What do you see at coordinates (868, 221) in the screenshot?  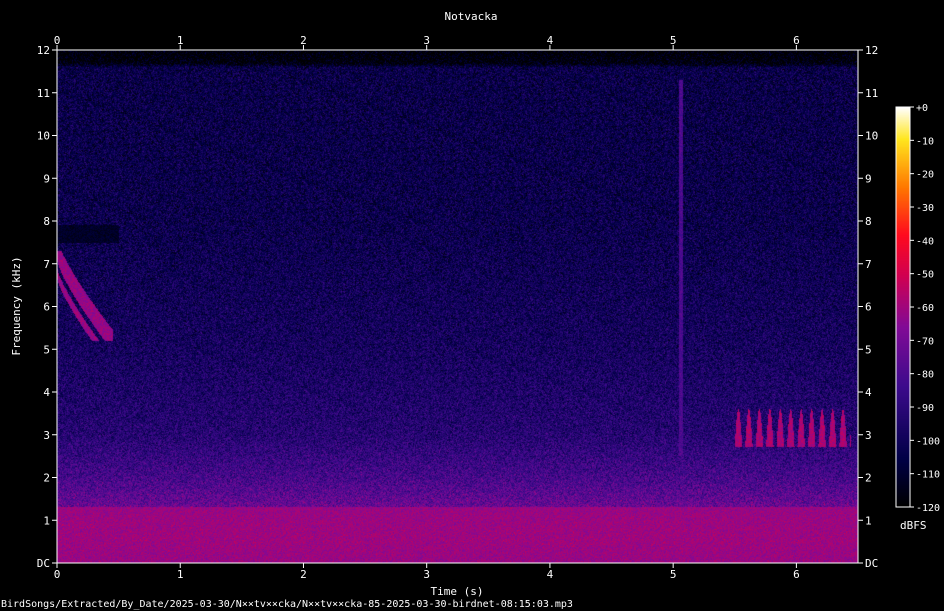 I see `y-tick-label-right: 8` at bounding box center [868, 221].